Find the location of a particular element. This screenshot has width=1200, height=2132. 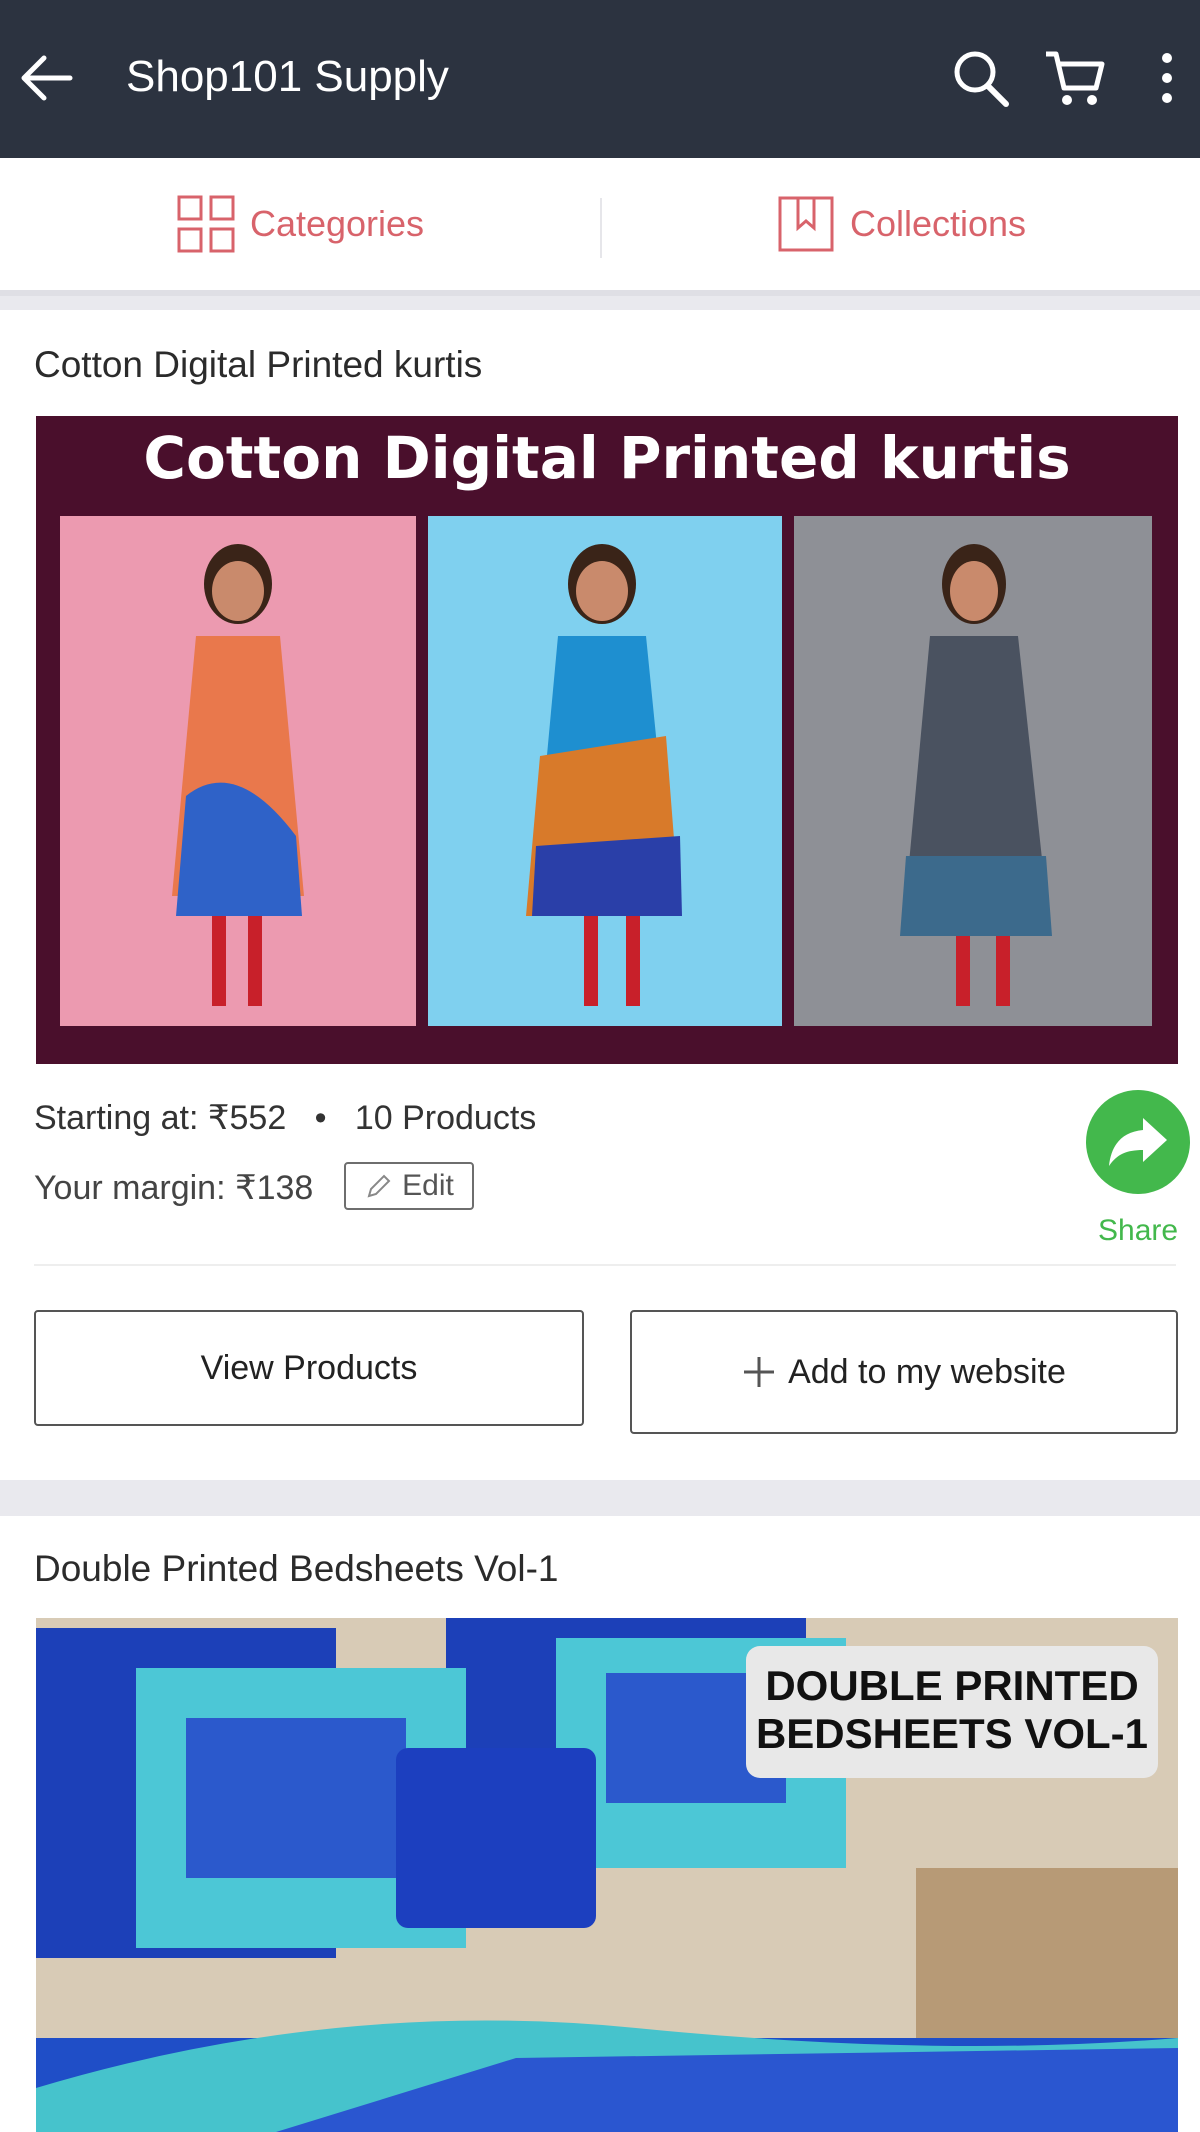

grid-icon is located at coordinates (206, 224).